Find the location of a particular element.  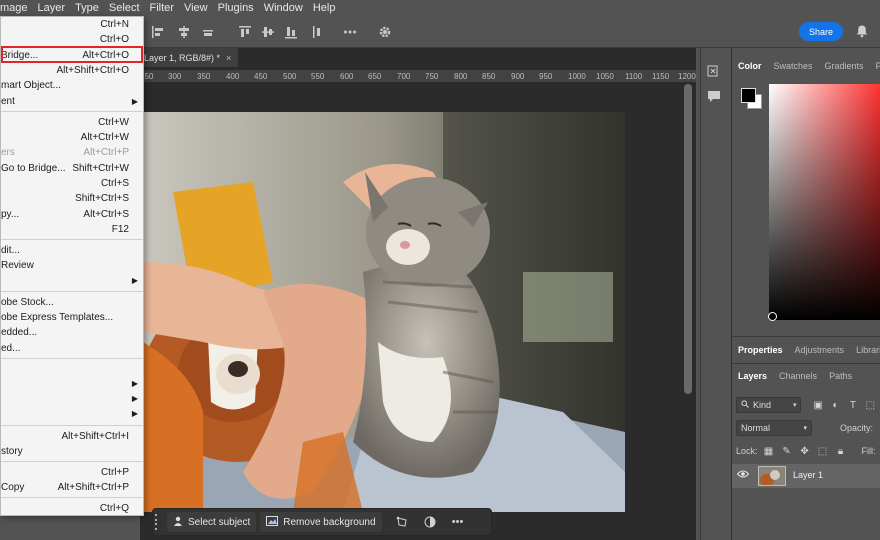

lock-position-icon: ✥ is located at coordinates (805, 451).